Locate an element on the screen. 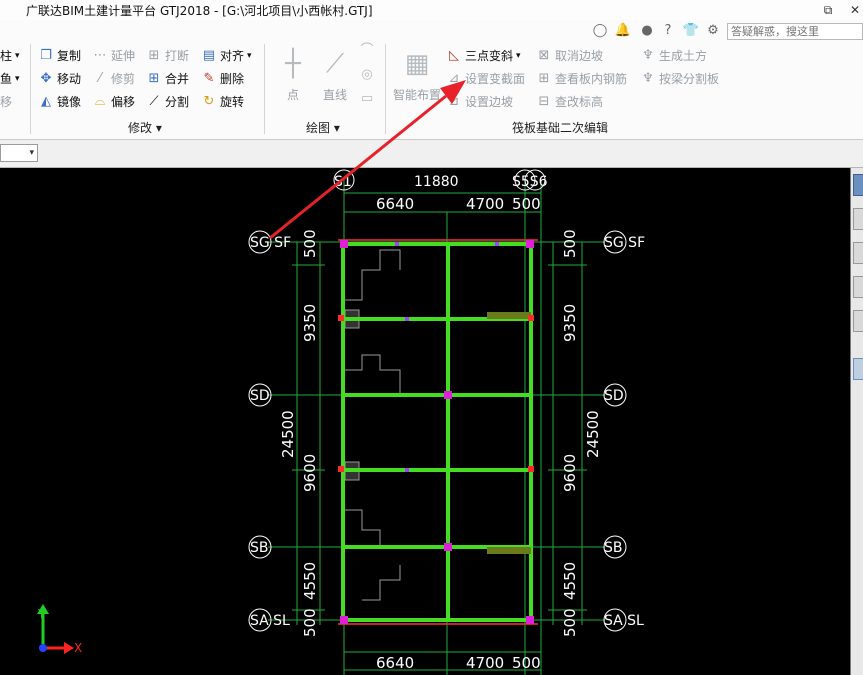 The width and height of the screenshot is (863, 675). view-rebar-button: ⊞ 查看板内钢筋 is located at coordinates (581, 79).